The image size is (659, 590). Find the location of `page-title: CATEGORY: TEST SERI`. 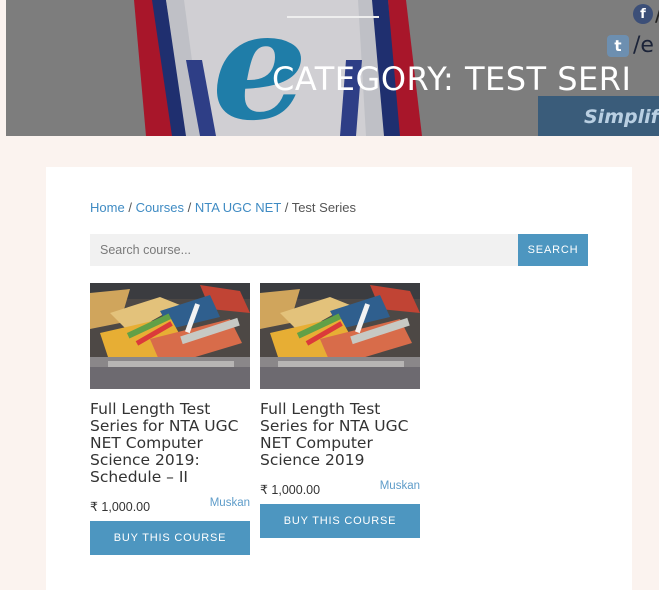

page-title: CATEGORY: TEST SERI is located at coordinates (452, 79).